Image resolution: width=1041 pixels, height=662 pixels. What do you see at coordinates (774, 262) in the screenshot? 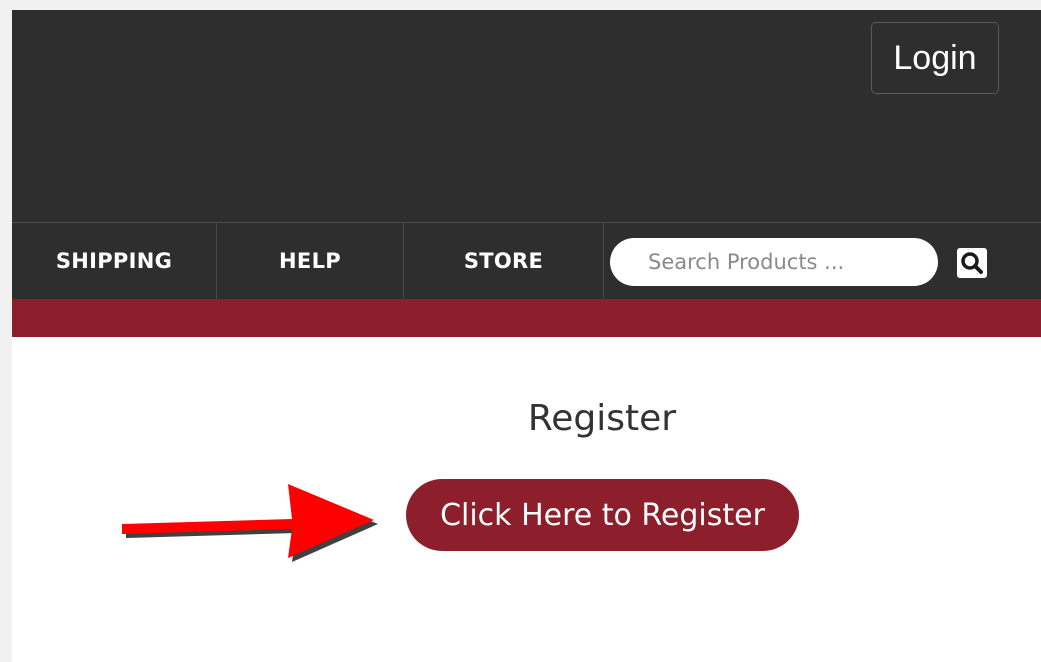
I see `search-input` at bounding box center [774, 262].